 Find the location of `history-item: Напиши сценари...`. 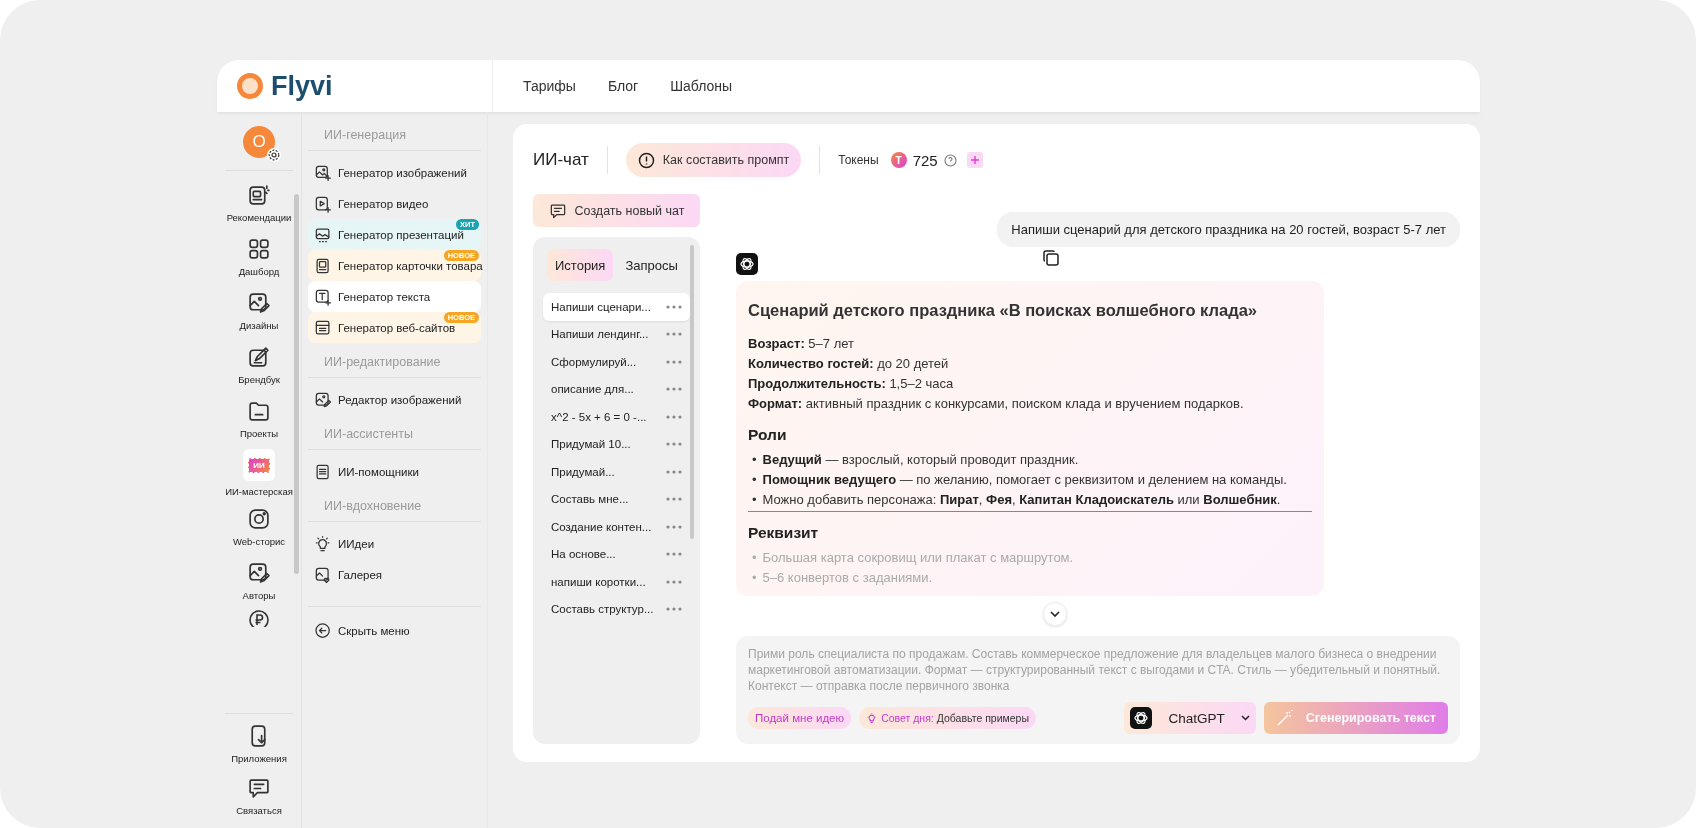

history-item: Напиши сценари... is located at coordinates (616, 307).